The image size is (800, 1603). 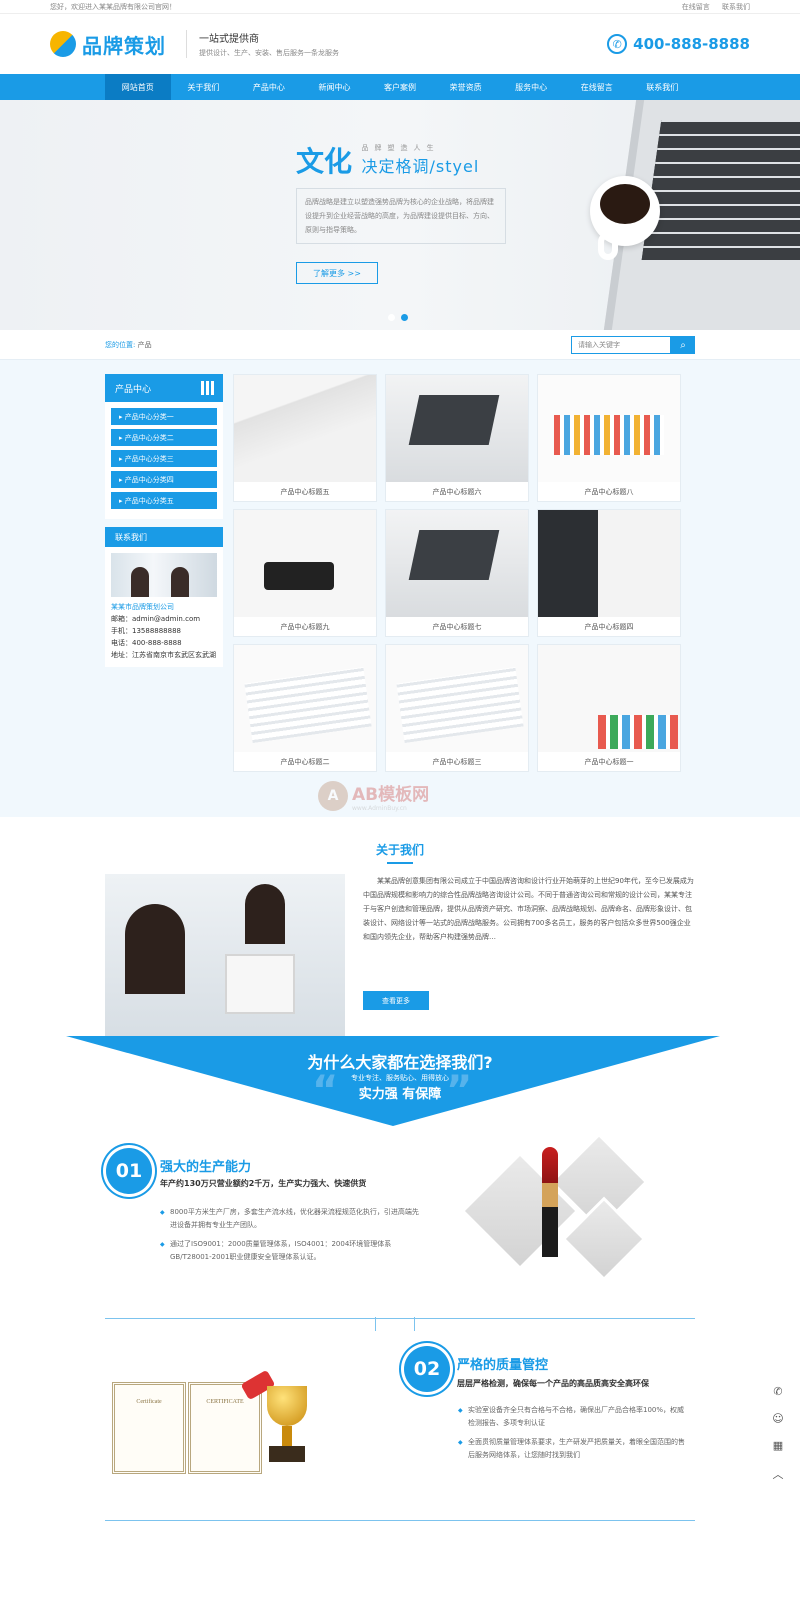 What do you see at coordinates (163, 655) in the screenshot?
I see `contact-address: 地址：江苏省南京市玄武区玄武湖` at bounding box center [163, 655].